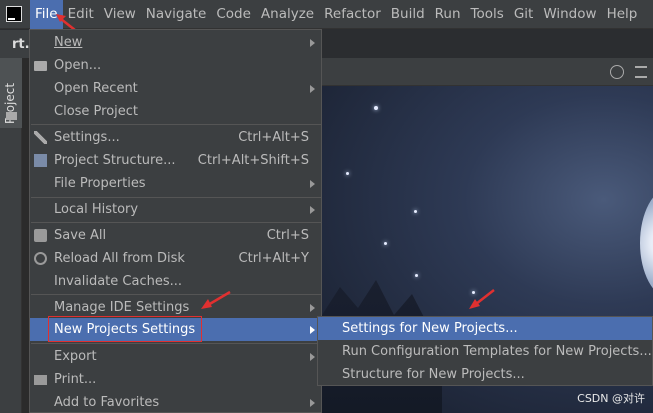 This screenshot has height=413, width=653. Describe the element at coordinates (617, 72) in the screenshot. I see `locate-icon` at that location.